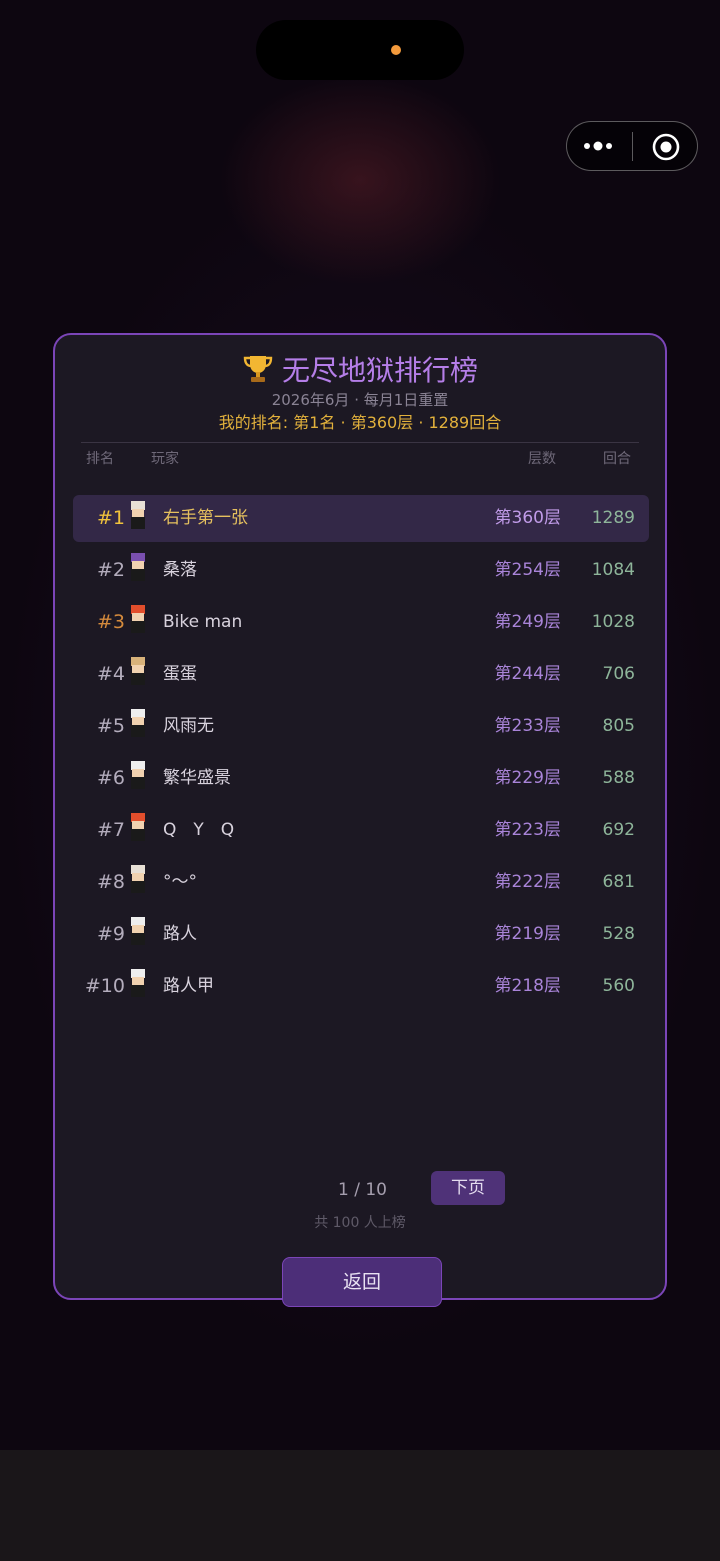  Describe the element at coordinates (110, 830) in the screenshot. I see `row-rank: #7` at that location.